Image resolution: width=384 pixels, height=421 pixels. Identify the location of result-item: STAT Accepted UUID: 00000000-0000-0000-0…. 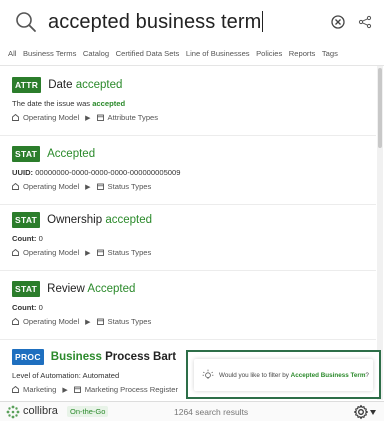
(96, 168).